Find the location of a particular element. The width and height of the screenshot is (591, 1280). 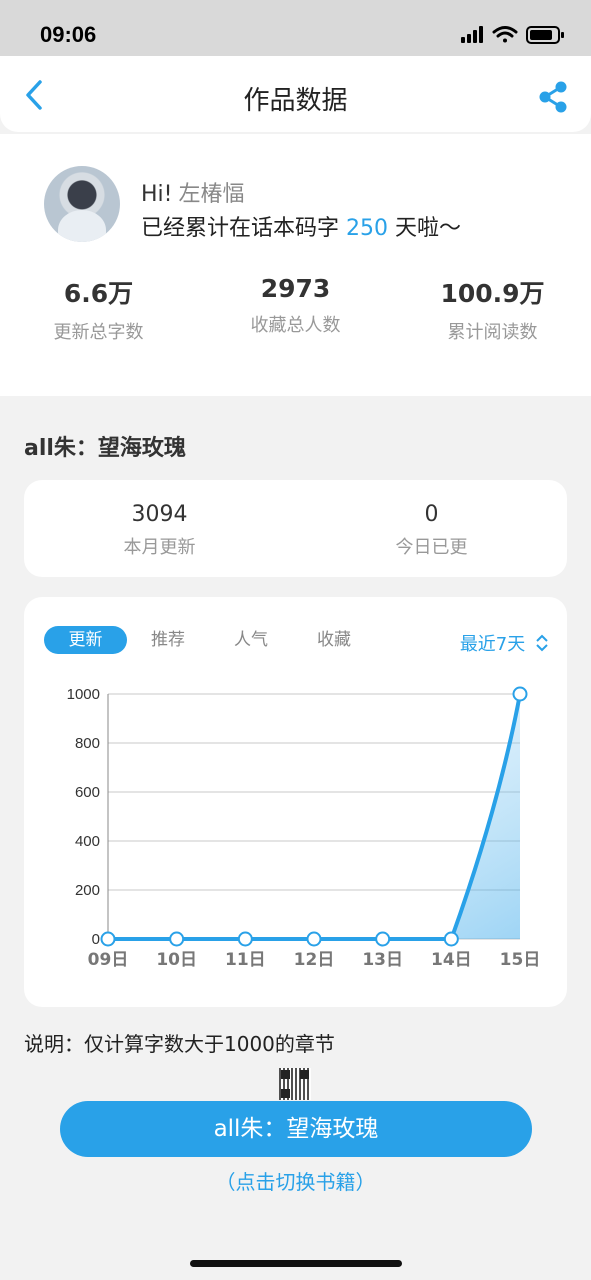

month-updates-label: 本月更新 is located at coordinates (159, 547).